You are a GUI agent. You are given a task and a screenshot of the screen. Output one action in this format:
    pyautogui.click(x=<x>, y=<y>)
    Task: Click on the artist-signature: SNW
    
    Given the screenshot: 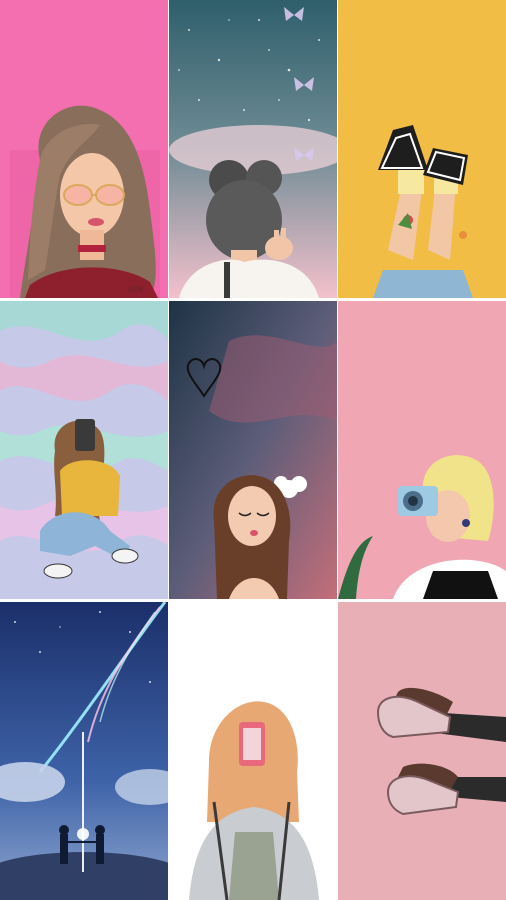 What is the action you would take?
    pyautogui.click(x=136, y=289)
    